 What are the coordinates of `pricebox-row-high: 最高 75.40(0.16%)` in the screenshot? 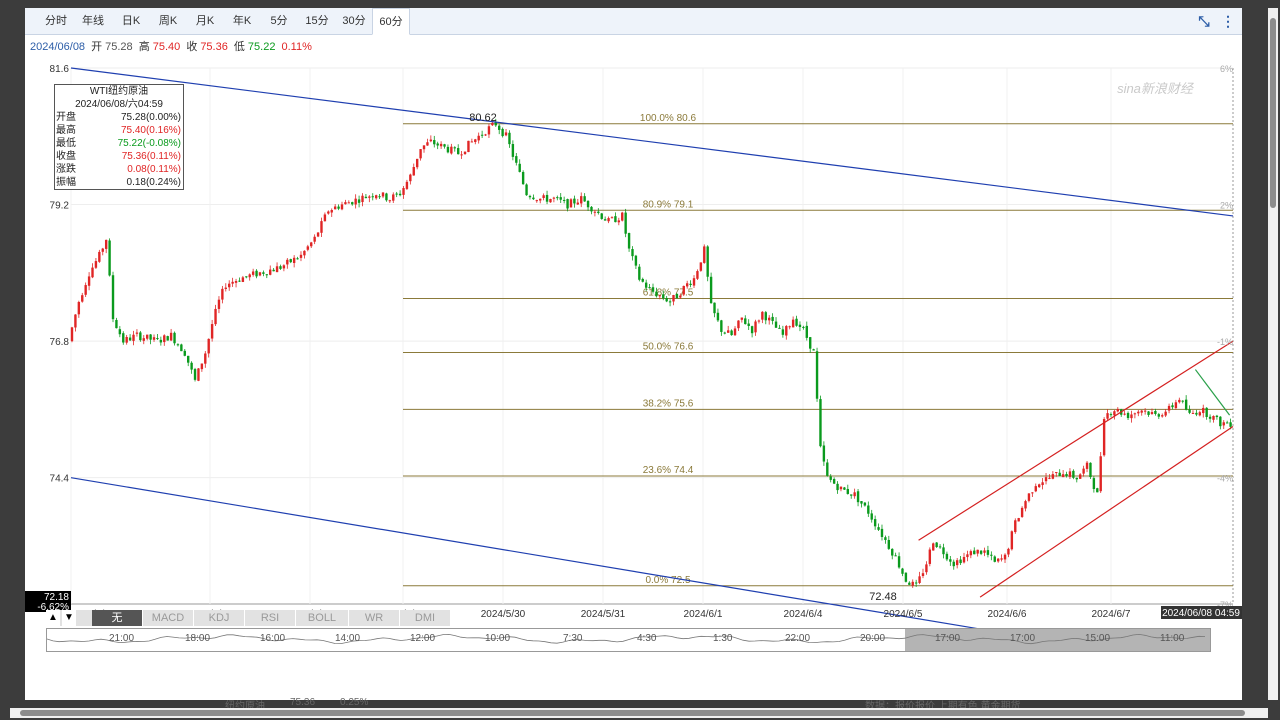 It's located at (119, 130).